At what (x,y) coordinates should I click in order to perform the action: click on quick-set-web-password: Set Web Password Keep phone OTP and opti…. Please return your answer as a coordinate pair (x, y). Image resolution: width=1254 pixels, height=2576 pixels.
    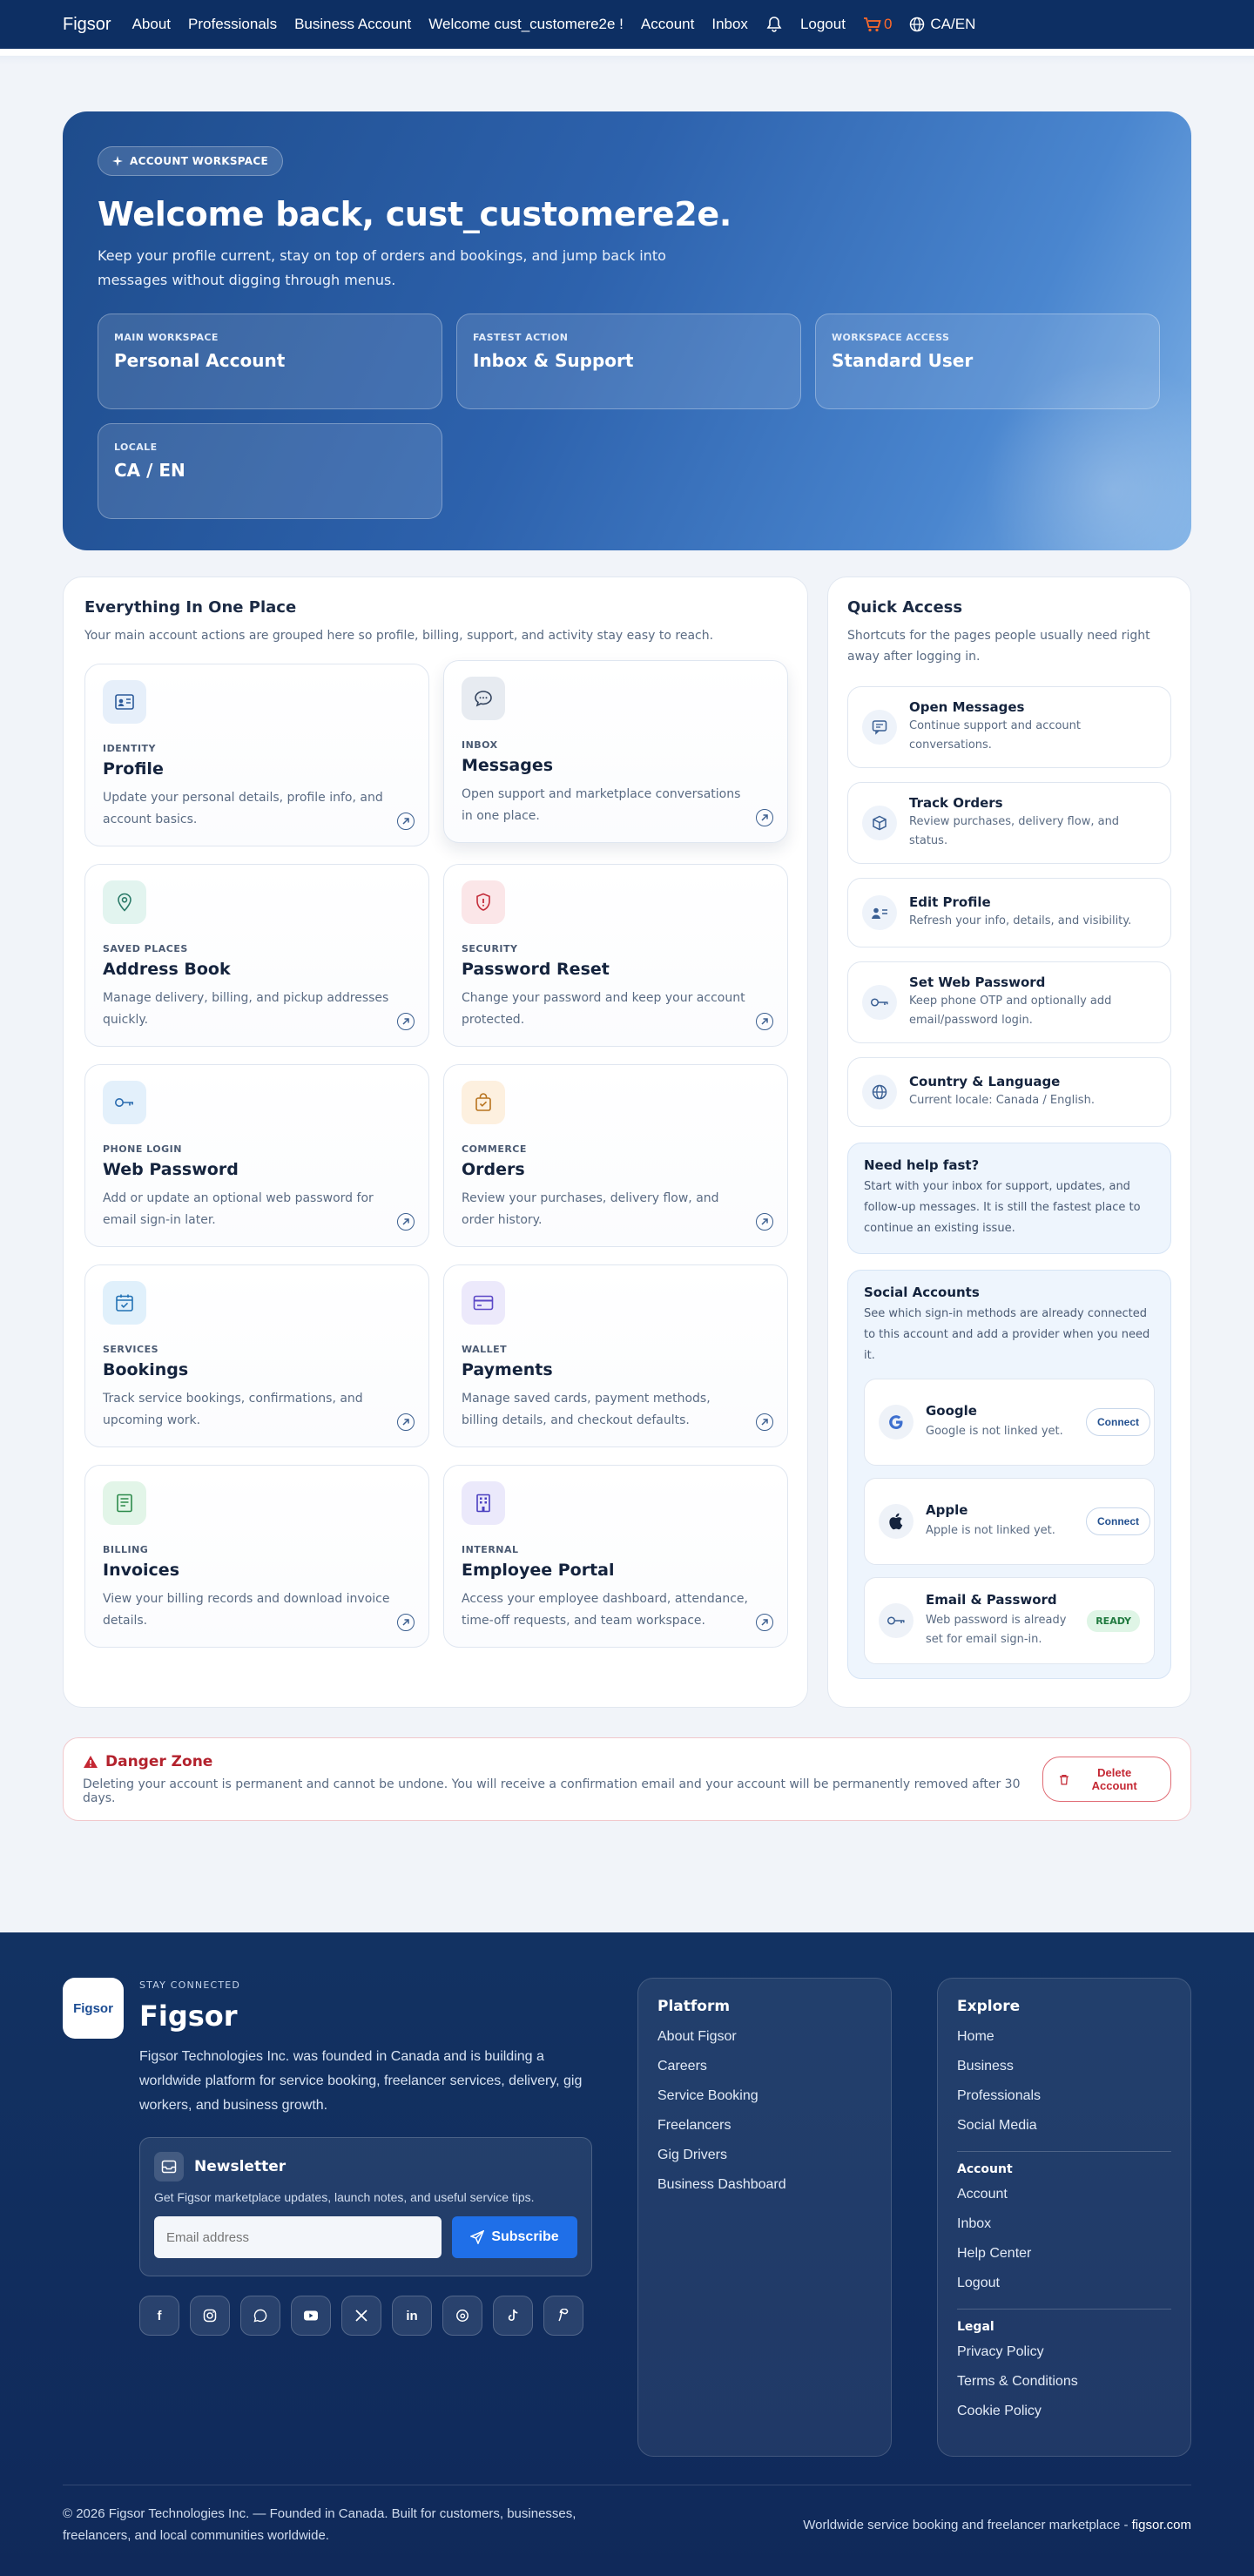
    Looking at the image, I should click on (1009, 1002).